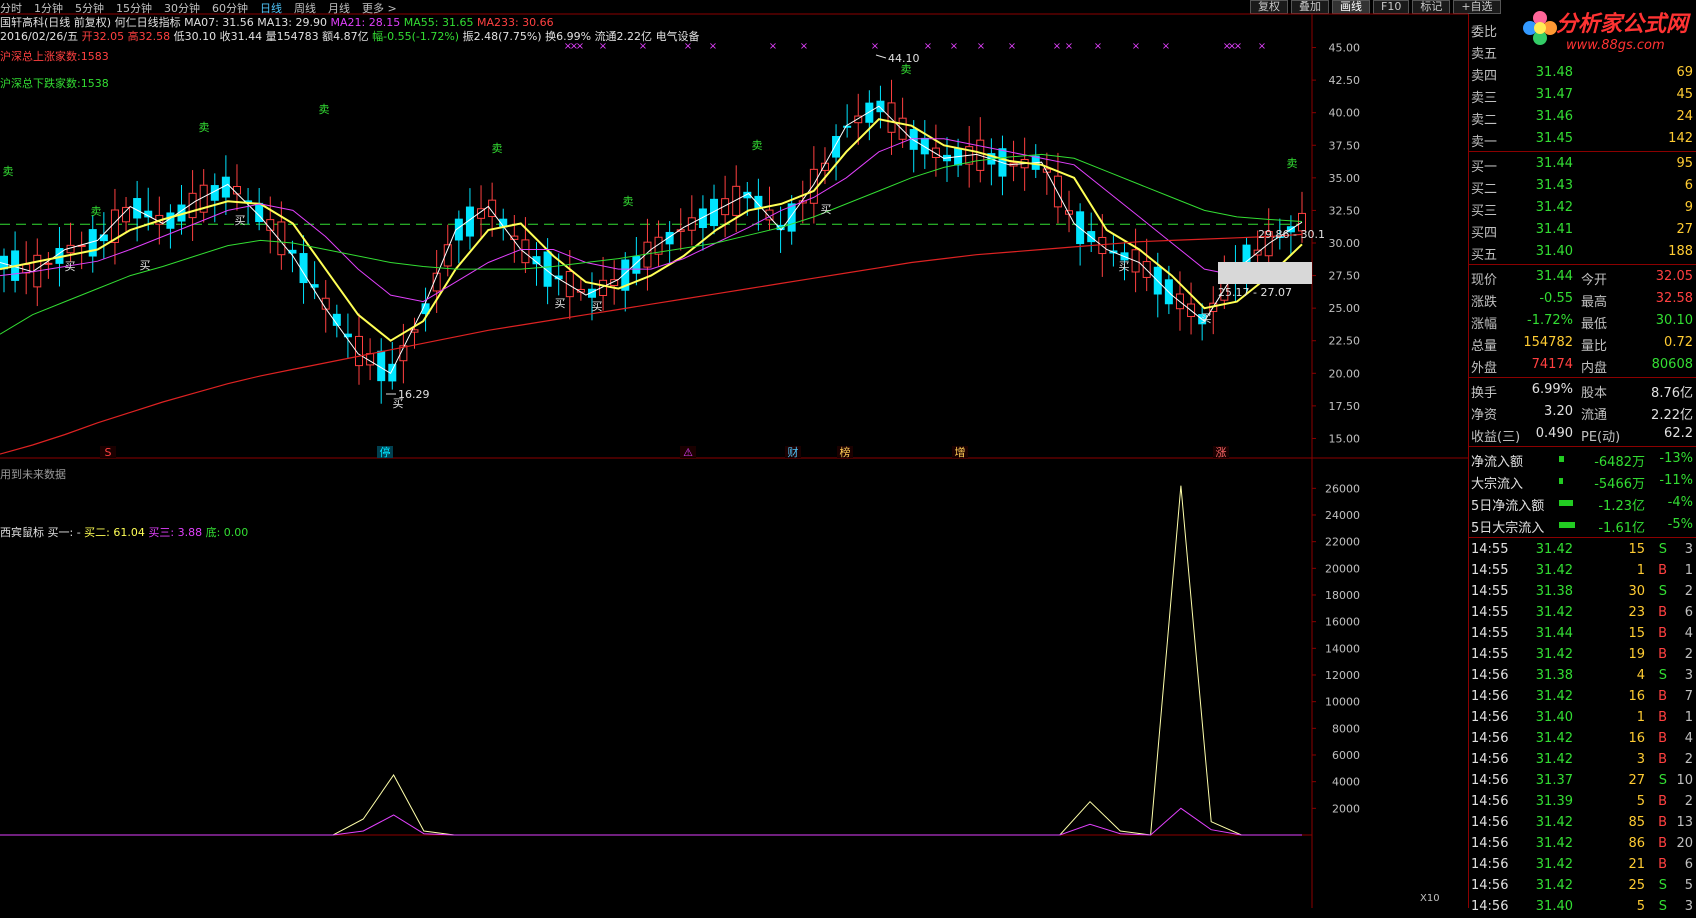 Image resolution: width=1696 pixels, height=918 pixels. Describe the element at coordinates (1554, 72) in the screenshot. I see `ask-price: 31.48` at that location.